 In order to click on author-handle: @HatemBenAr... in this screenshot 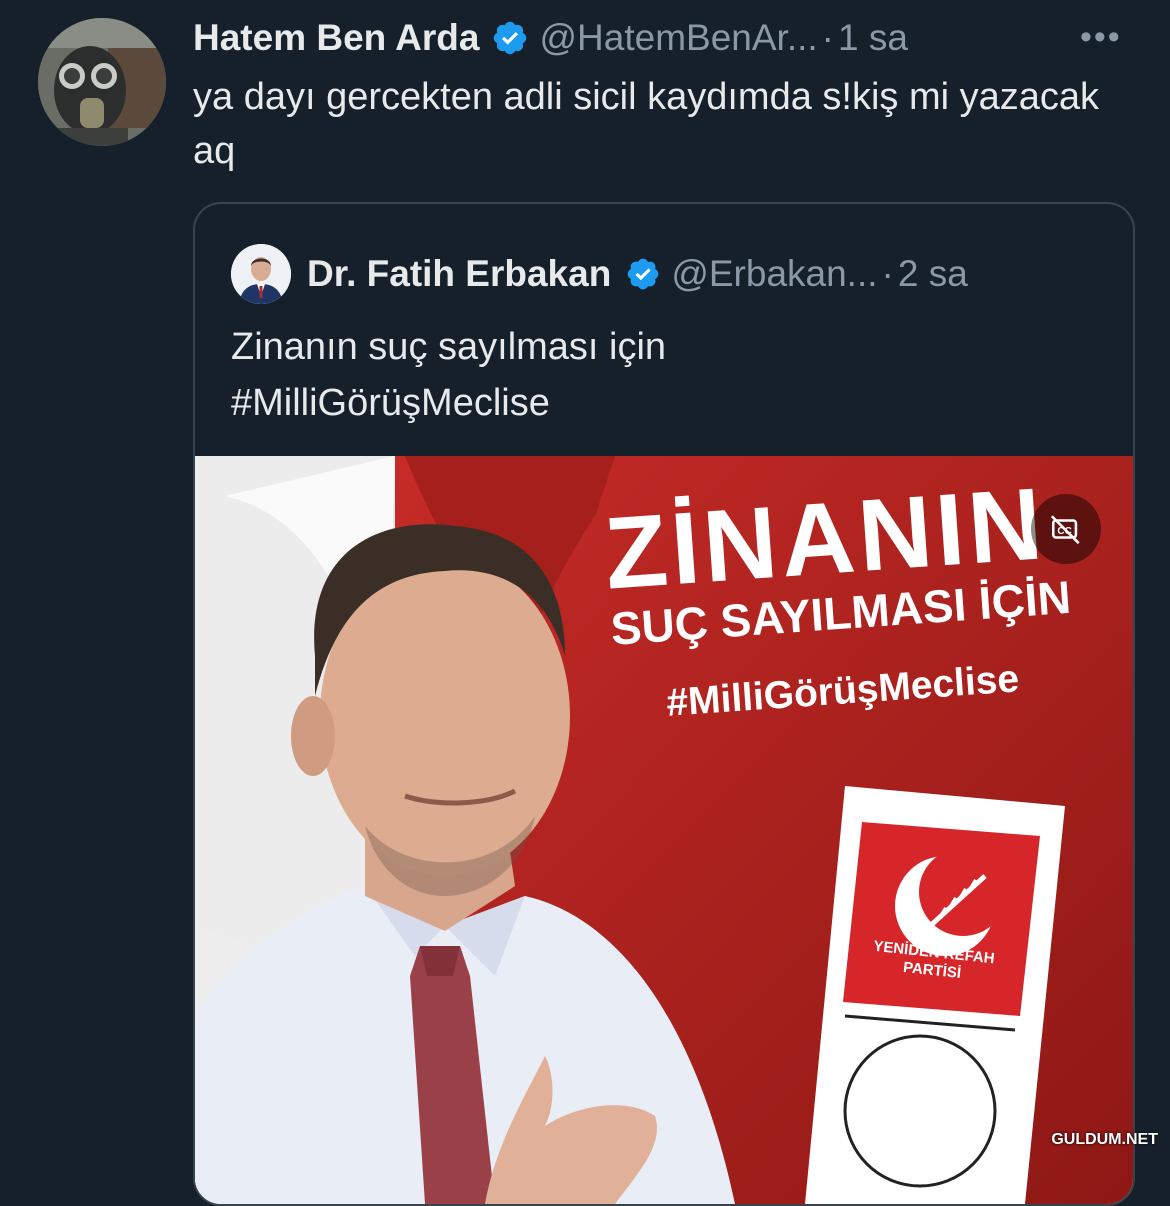, I will do `click(678, 38)`.